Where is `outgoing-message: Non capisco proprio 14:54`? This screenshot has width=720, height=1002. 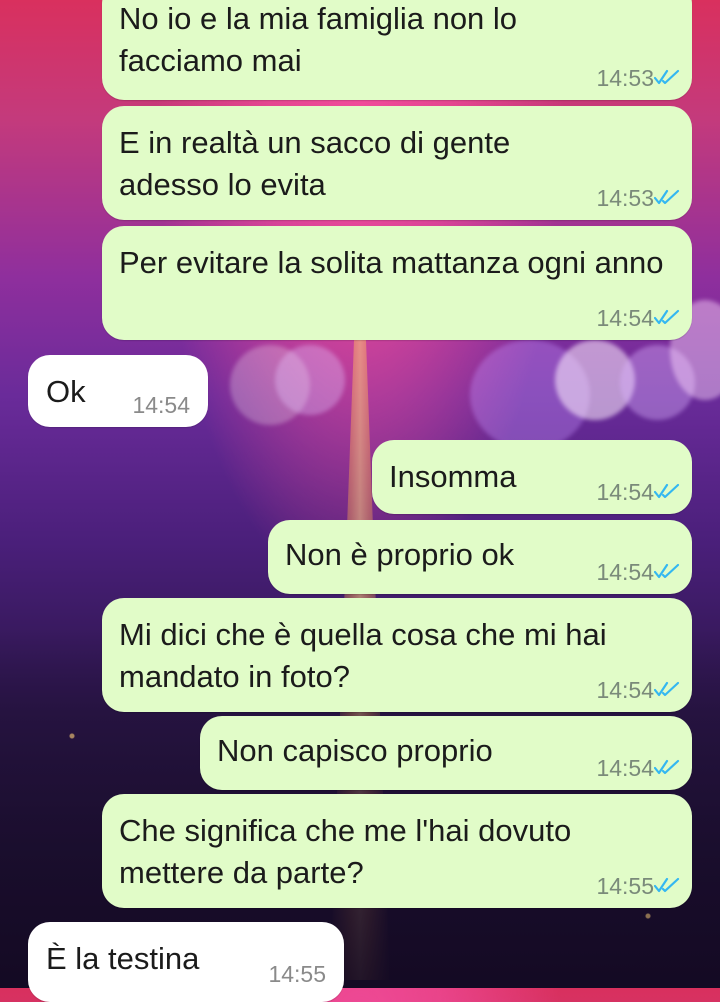
outgoing-message: Non capisco proprio 14:54 is located at coordinates (446, 753).